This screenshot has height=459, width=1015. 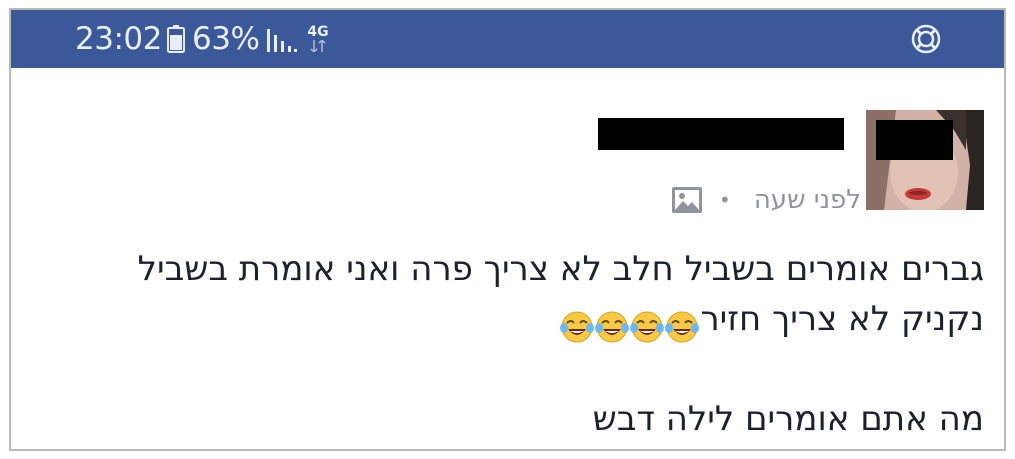 I want to click on post-meta: • לפני שעה, so click(x=766, y=200).